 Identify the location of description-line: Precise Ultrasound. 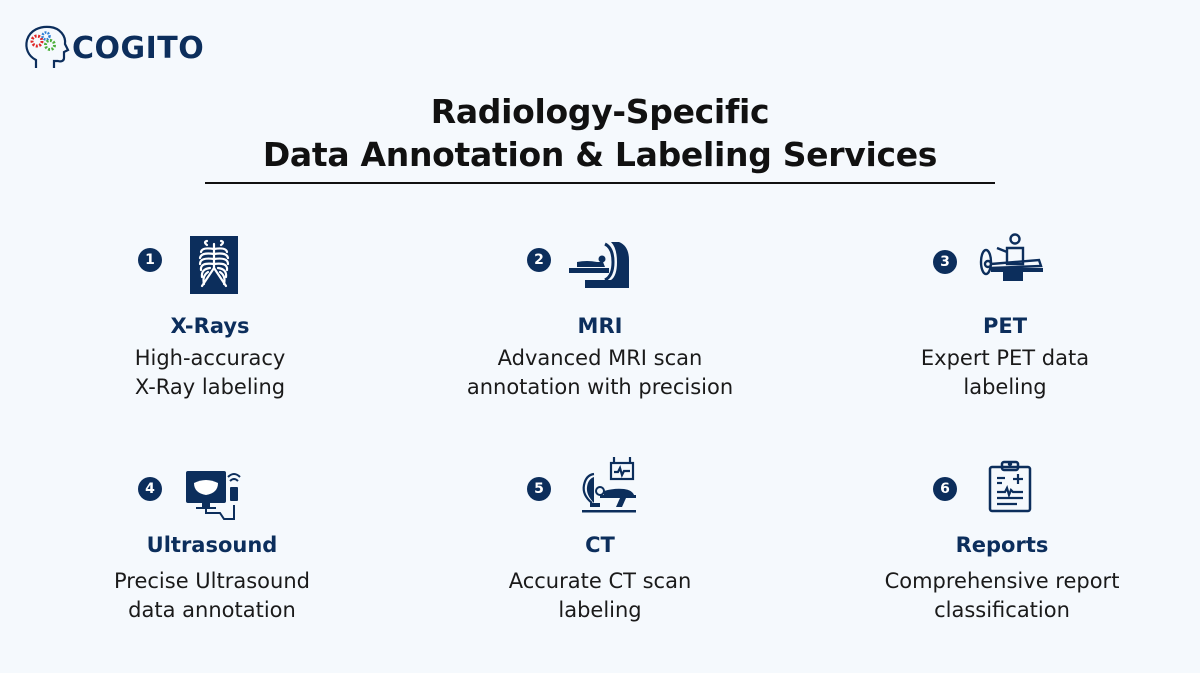
(212, 581).